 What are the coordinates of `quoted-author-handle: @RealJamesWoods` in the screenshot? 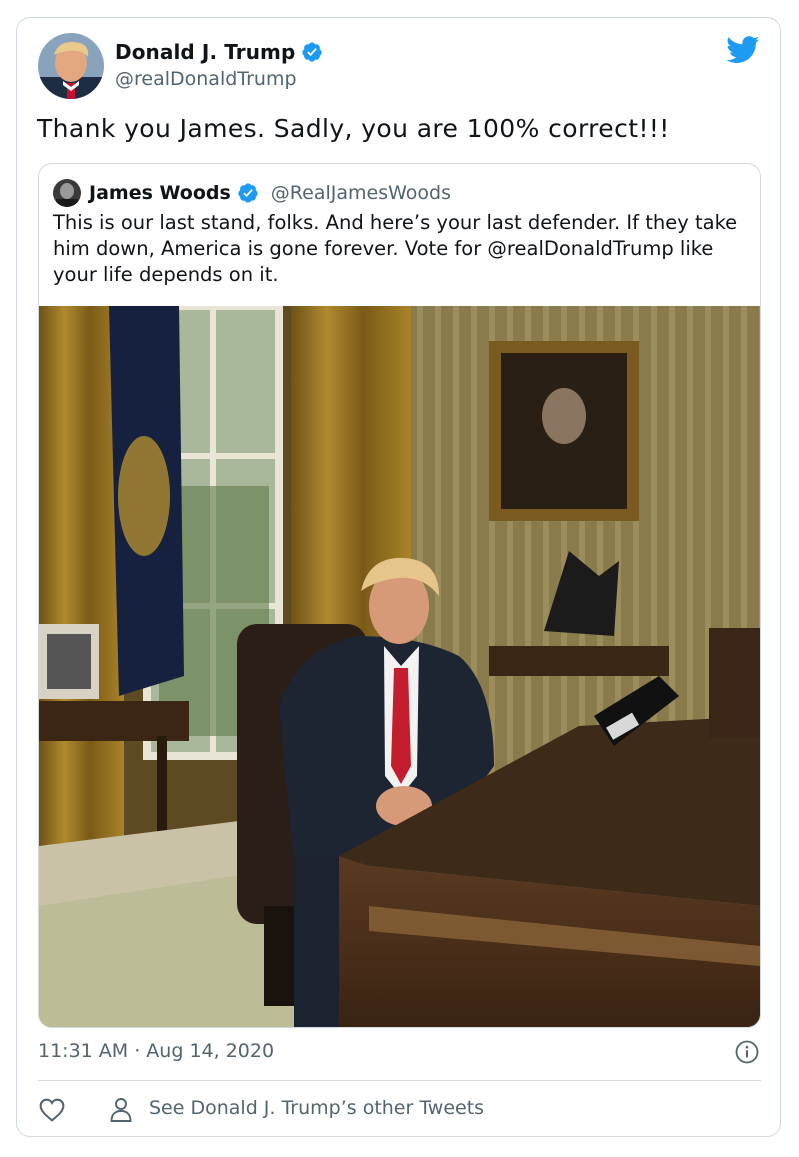 It's located at (361, 193).